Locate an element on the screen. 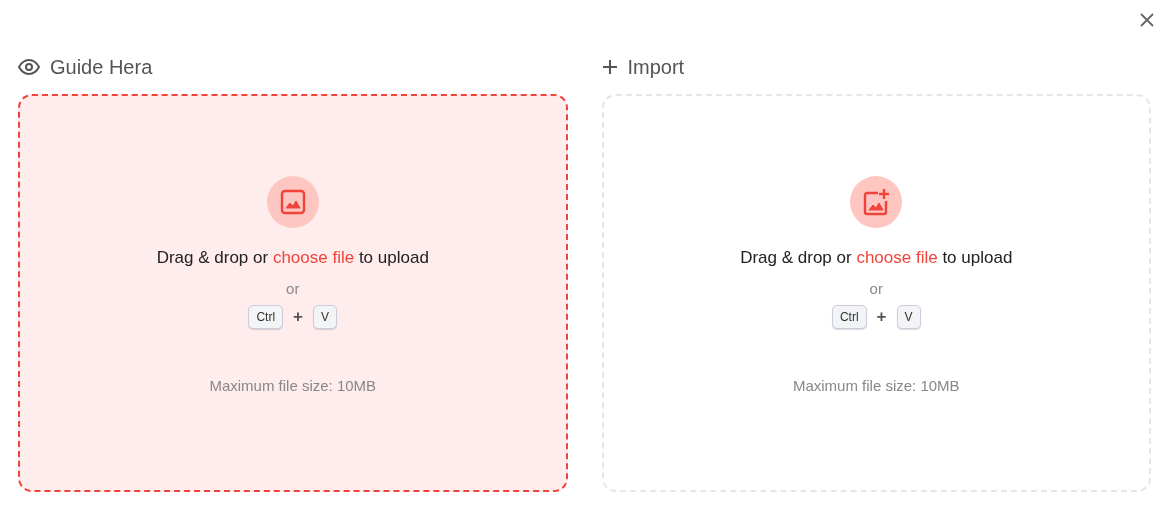 The image size is (1170, 513). plus-icon is located at coordinates (609, 67).